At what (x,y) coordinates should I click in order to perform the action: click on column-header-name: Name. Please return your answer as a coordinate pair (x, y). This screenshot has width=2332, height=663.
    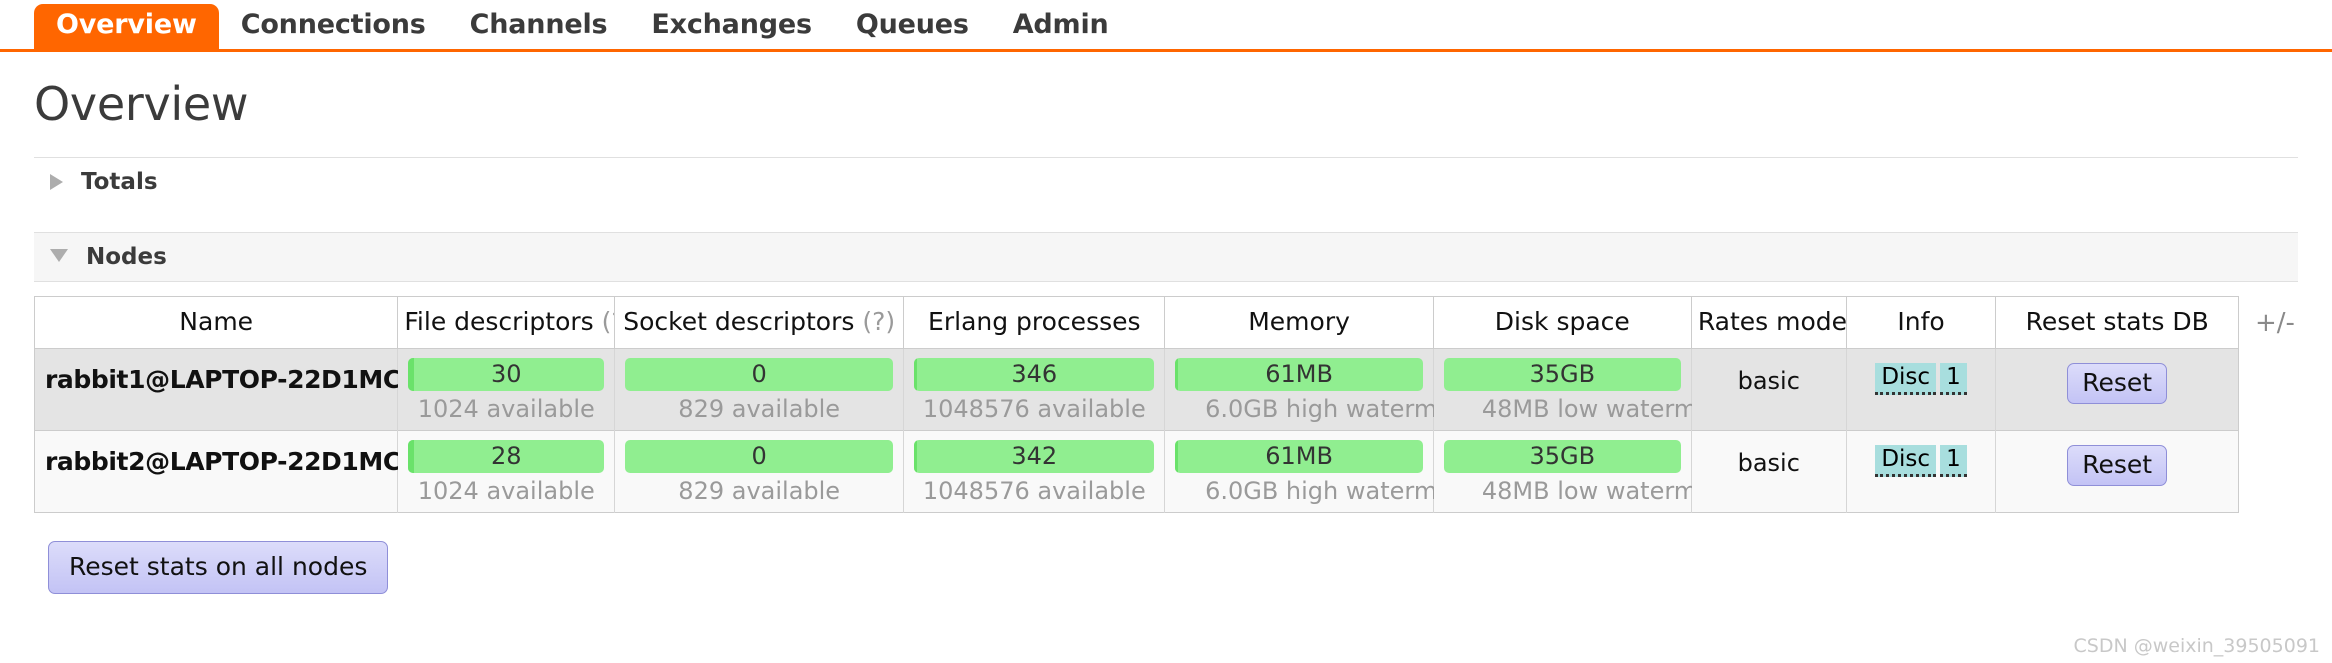
    Looking at the image, I should click on (216, 322).